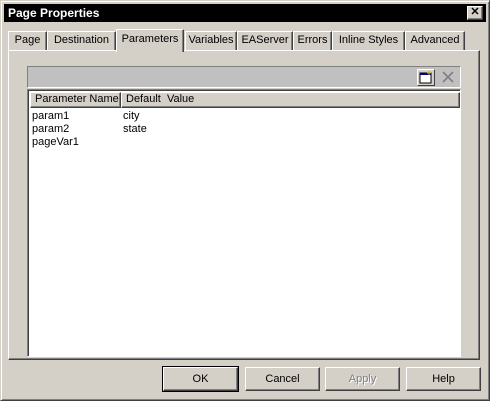 The height and width of the screenshot is (401, 490). I want to click on tab-inline-styles: Inline Styles, so click(368, 40).